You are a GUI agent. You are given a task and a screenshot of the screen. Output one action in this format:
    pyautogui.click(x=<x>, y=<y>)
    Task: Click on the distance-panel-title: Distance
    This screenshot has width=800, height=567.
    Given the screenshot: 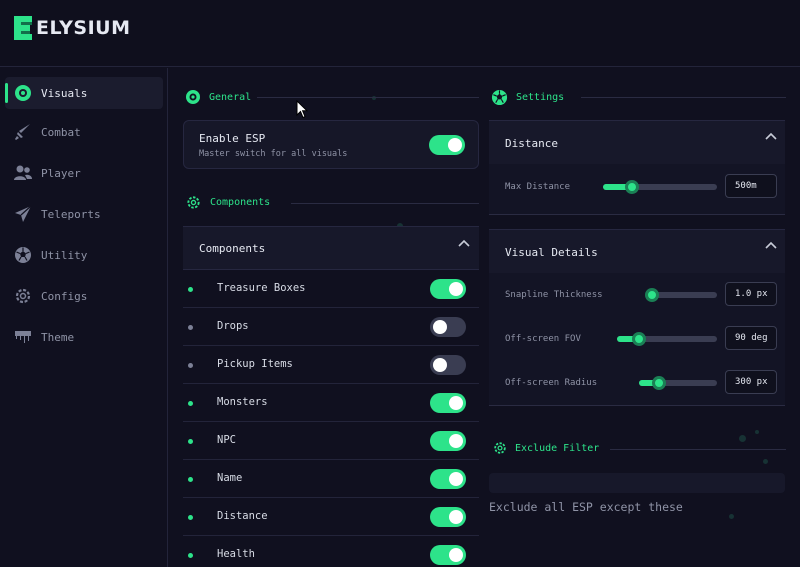 What is the action you would take?
    pyautogui.click(x=531, y=143)
    